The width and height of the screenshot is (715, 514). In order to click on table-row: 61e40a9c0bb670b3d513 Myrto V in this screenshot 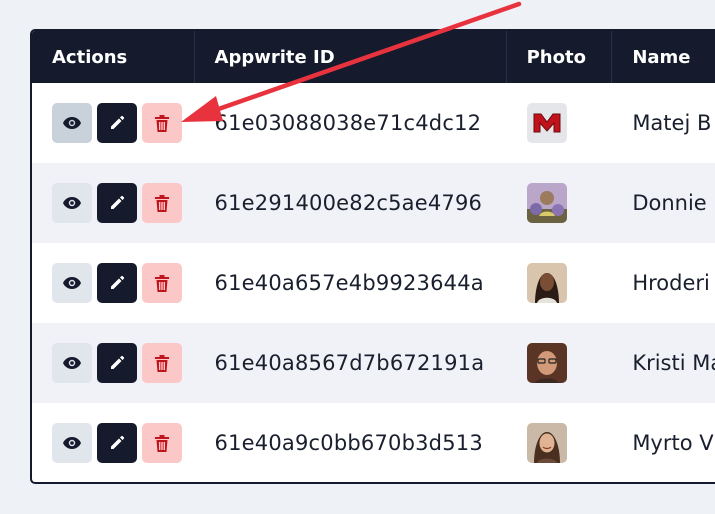, I will do `click(373, 442)`.